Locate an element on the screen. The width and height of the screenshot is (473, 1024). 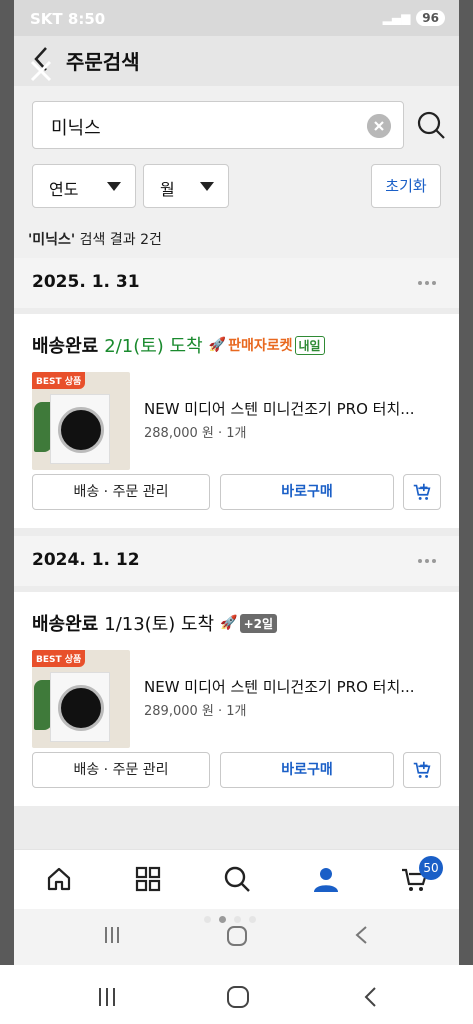
status-icons: ▂▄▆ 96 is located at coordinates (414, 18).